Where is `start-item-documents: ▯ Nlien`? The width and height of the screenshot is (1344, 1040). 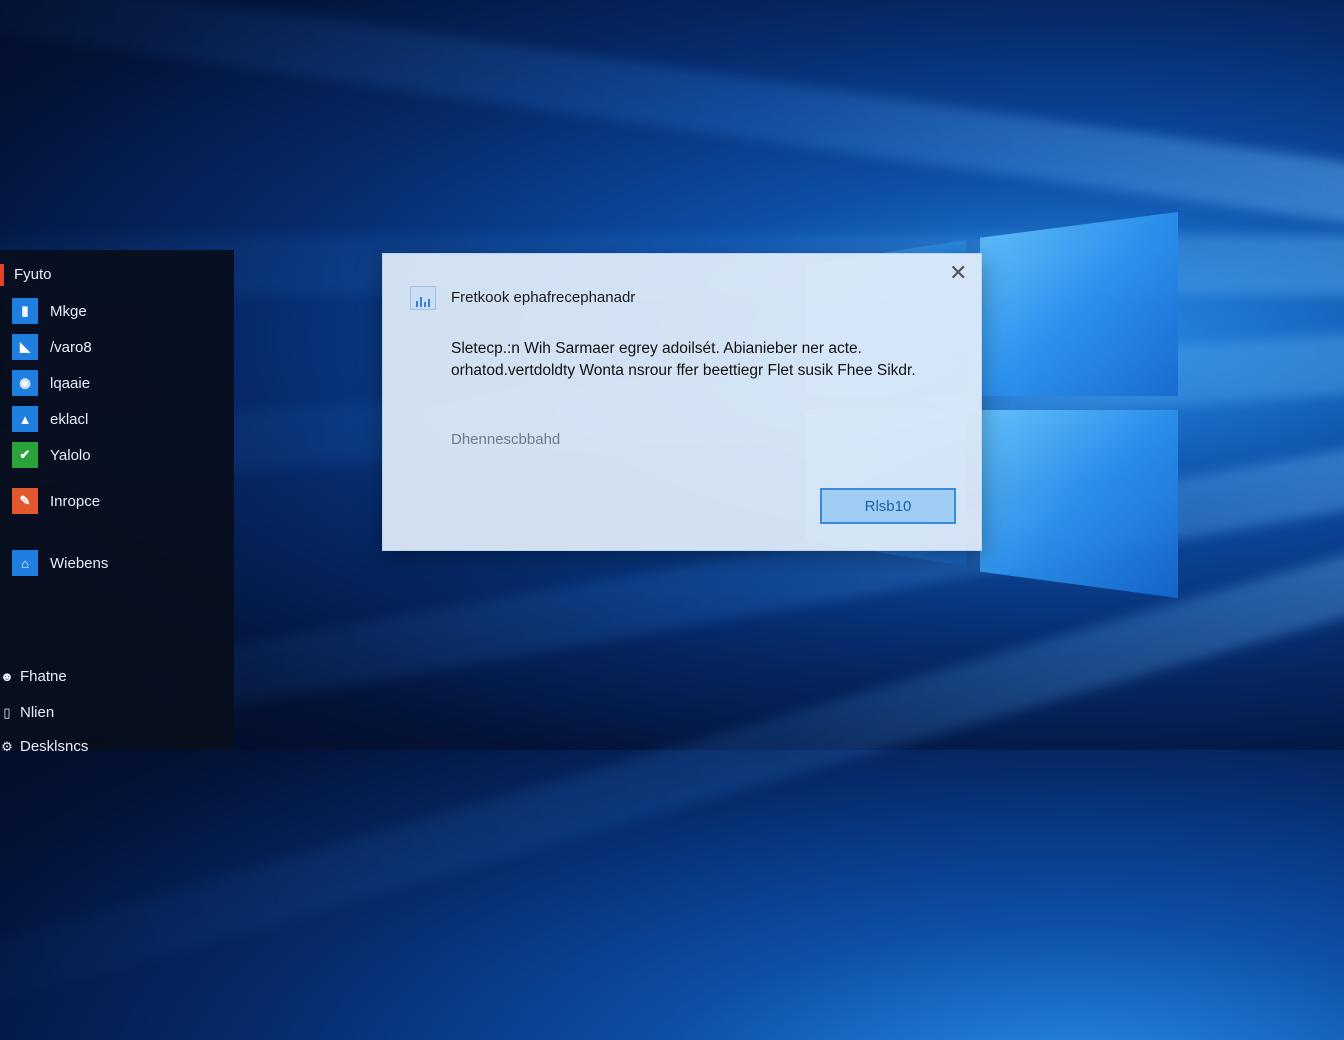 start-item-documents: ▯ Nlien is located at coordinates (27, 712).